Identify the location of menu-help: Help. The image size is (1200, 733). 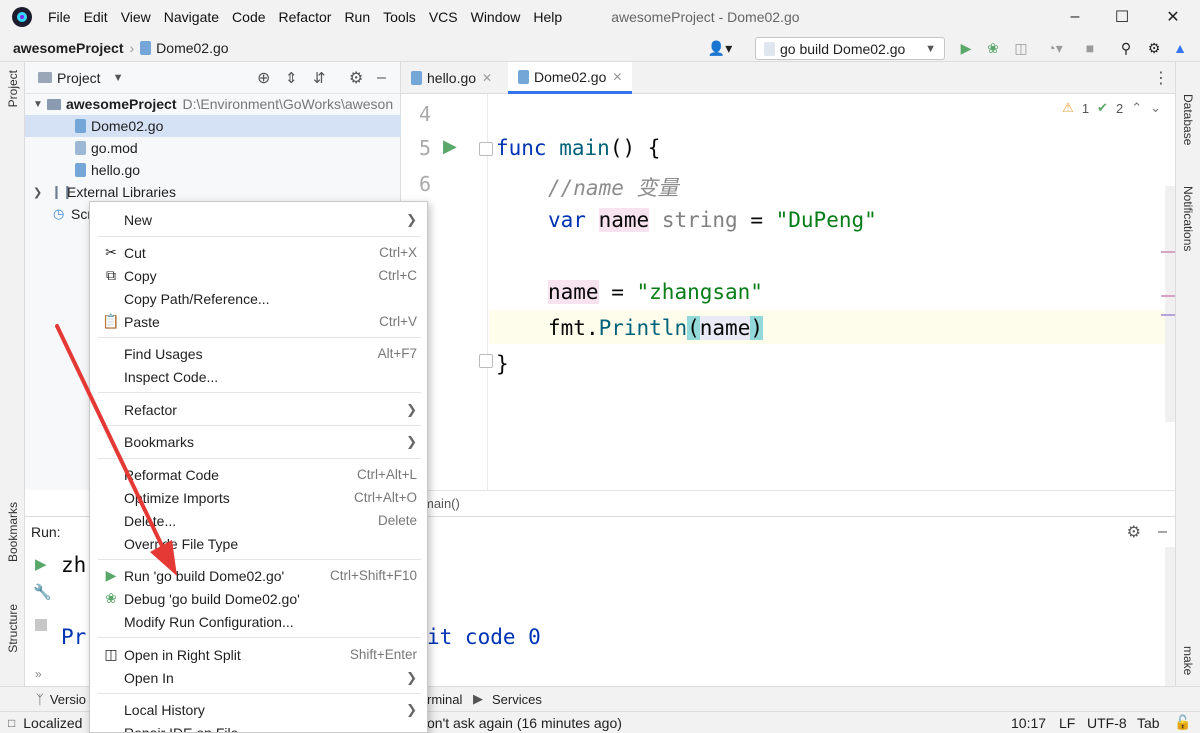
(547, 17).